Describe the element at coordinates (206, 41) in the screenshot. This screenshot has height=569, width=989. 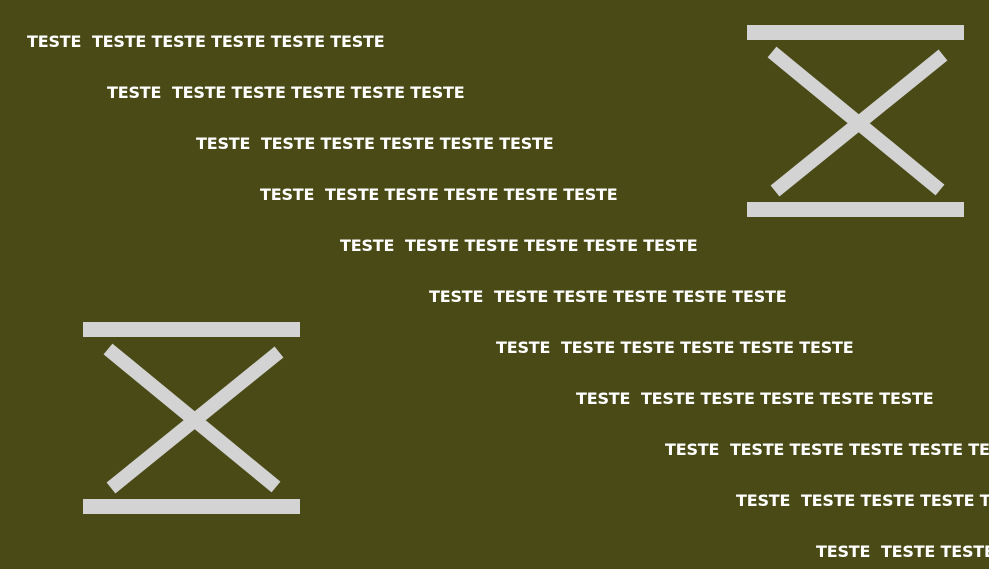
I see `text-line-1: TESTE TESTE TESTE TESTE TESTE TESTE` at that location.